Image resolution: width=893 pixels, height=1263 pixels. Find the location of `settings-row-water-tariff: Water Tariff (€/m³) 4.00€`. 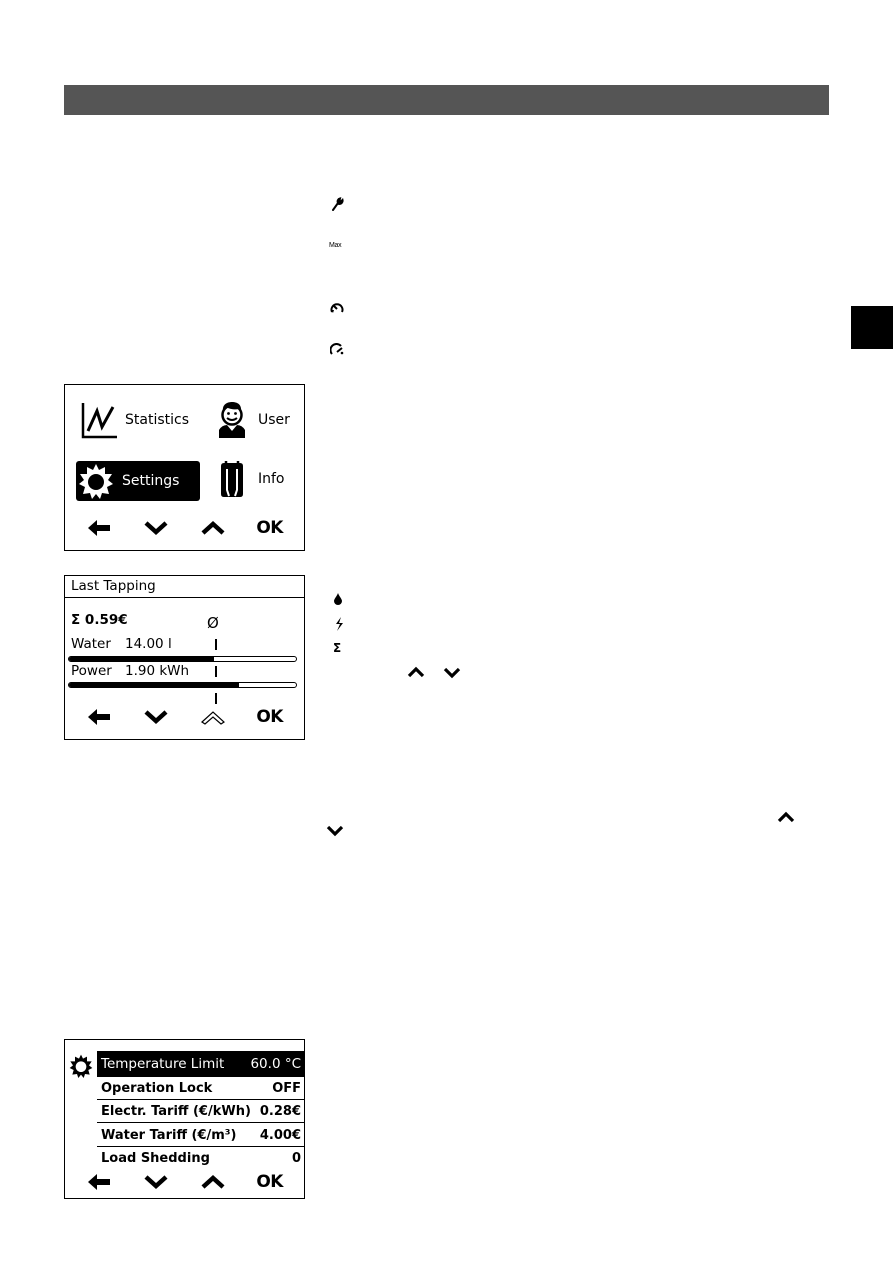

settings-row-water-tariff: Water Tariff (€/m³) 4.00€ is located at coordinates (200, 1135).